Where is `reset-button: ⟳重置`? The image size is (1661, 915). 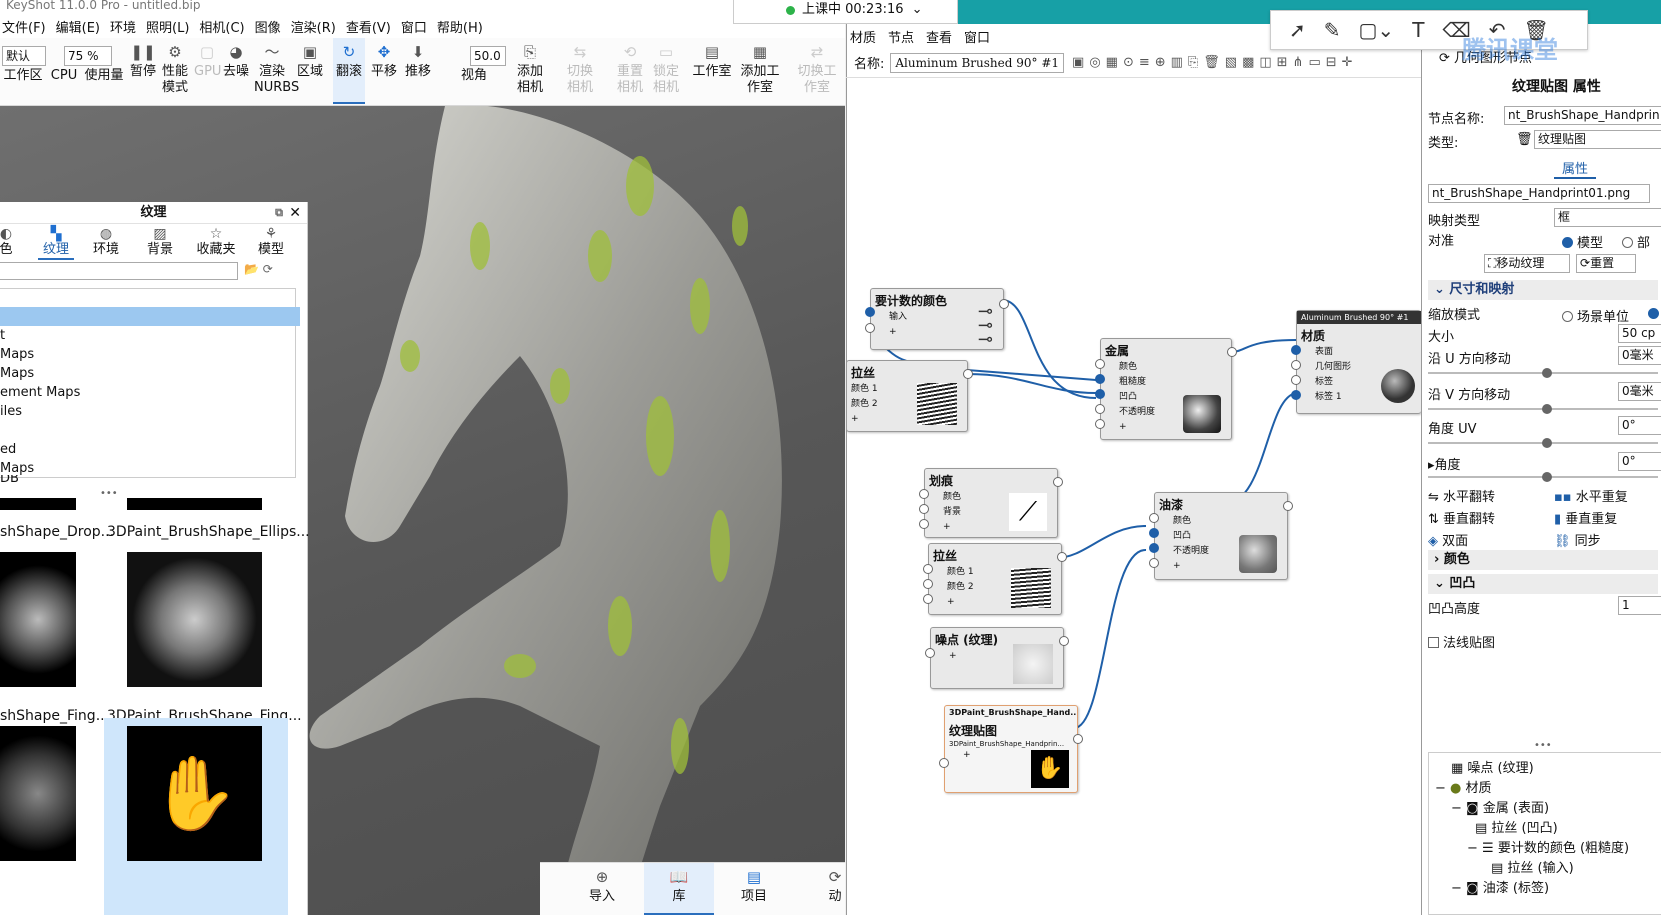 reset-button: ⟳重置 is located at coordinates (1606, 263).